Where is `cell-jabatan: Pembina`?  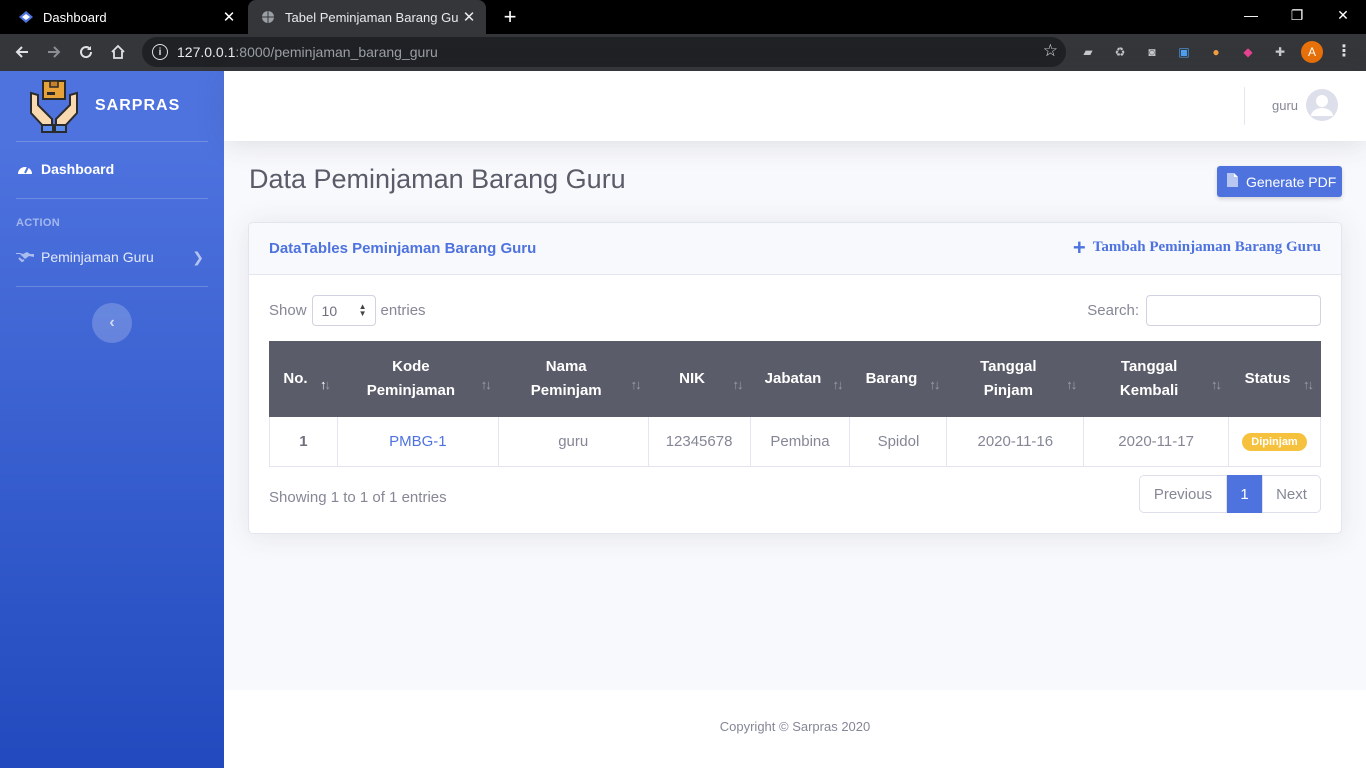
cell-jabatan: Pembina is located at coordinates (800, 441).